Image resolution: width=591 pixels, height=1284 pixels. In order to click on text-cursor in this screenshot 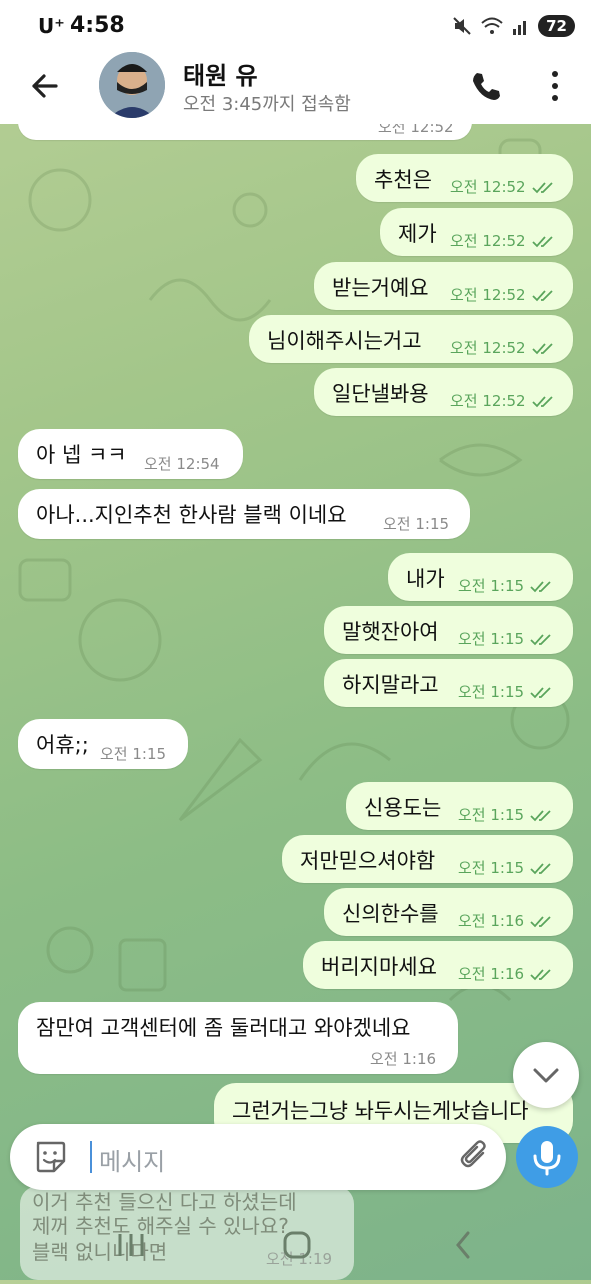, I will do `click(91, 1157)`.